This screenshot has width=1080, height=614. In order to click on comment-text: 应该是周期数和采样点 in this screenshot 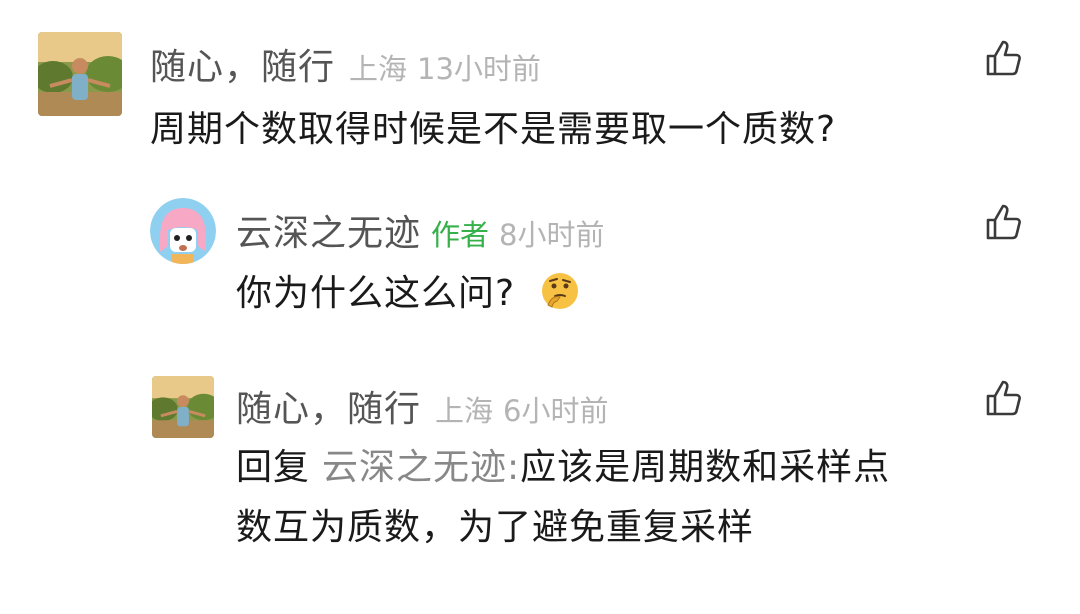, I will do `click(705, 467)`.